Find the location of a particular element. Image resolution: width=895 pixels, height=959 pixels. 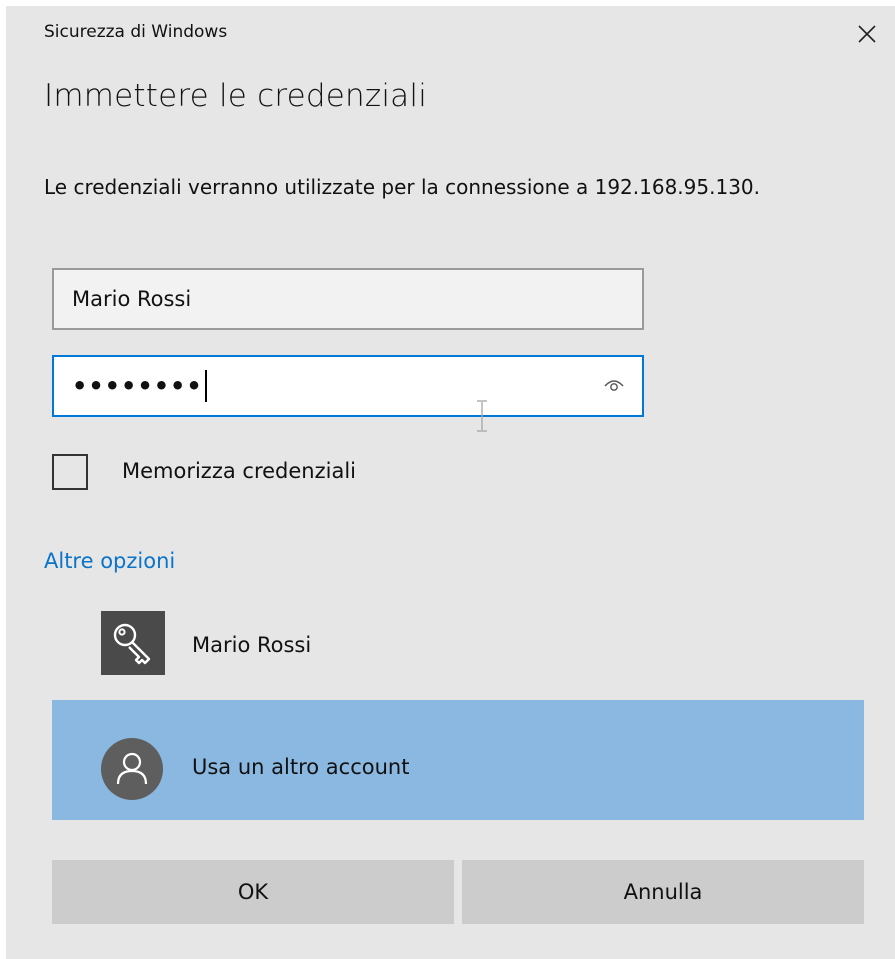

user-icon is located at coordinates (132, 768).